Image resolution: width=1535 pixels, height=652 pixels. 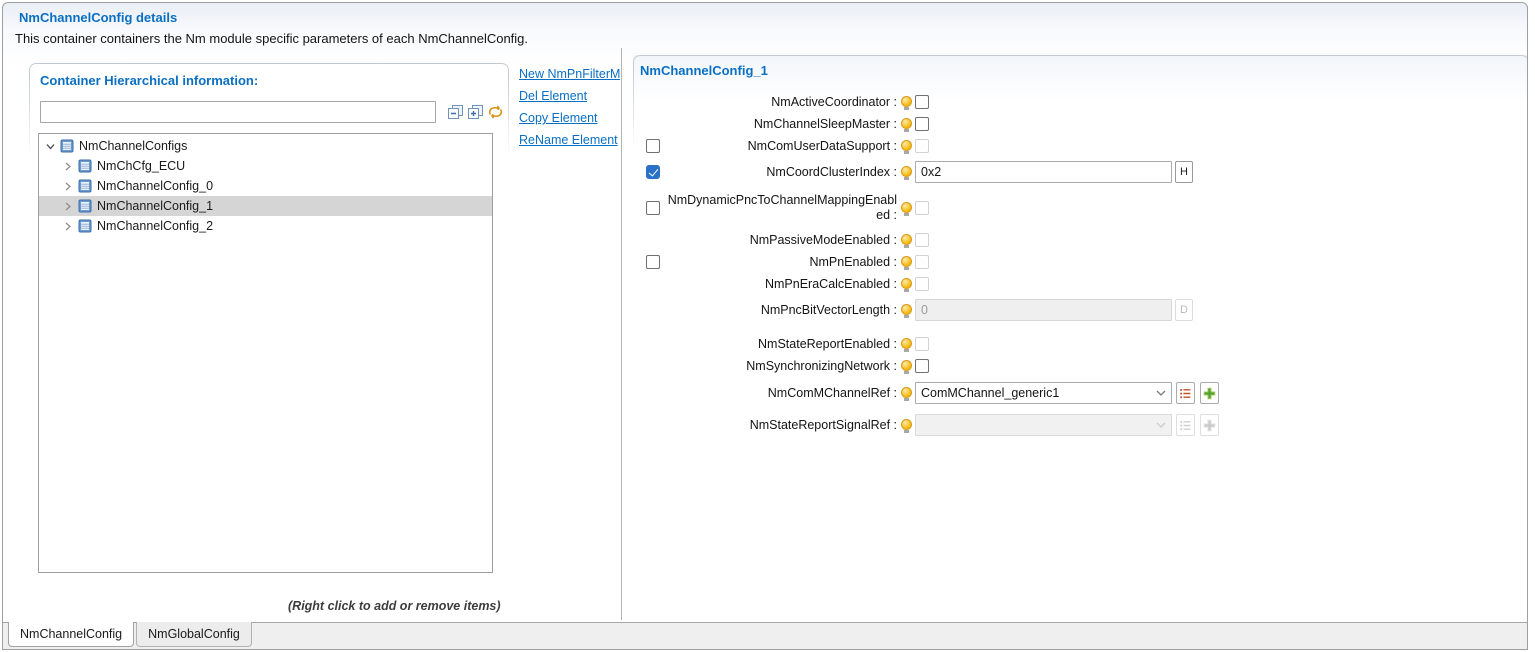 What do you see at coordinates (495, 112) in the screenshot?
I see `refresh-icon` at bounding box center [495, 112].